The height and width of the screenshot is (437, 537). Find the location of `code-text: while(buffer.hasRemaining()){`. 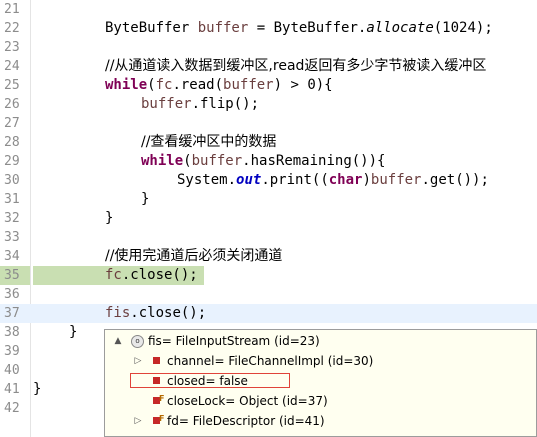

code-text: while(buffer.hasRemaining()){ is located at coordinates (263, 161).